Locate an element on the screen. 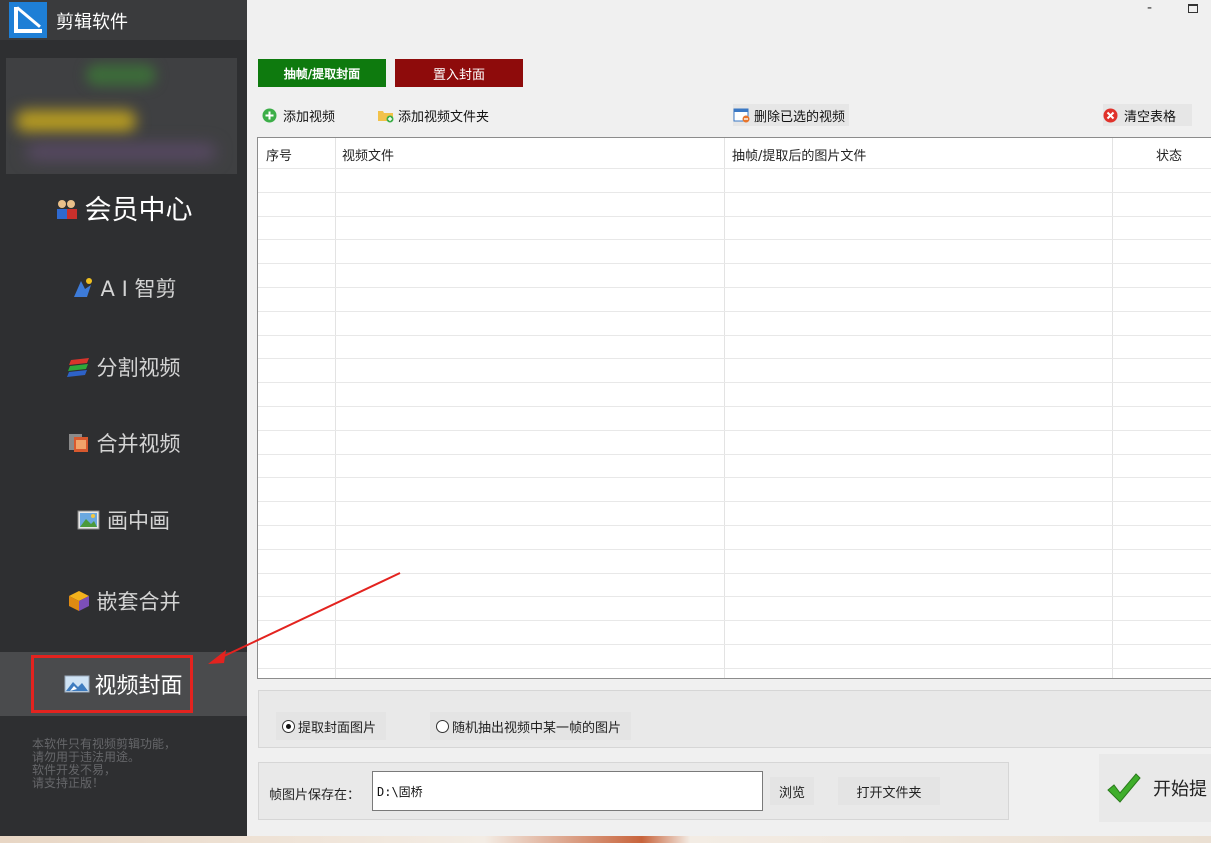 The width and height of the screenshot is (1211, 843). sidebar-item-ai: A I 智剪 is located at coordinates (123, 288).